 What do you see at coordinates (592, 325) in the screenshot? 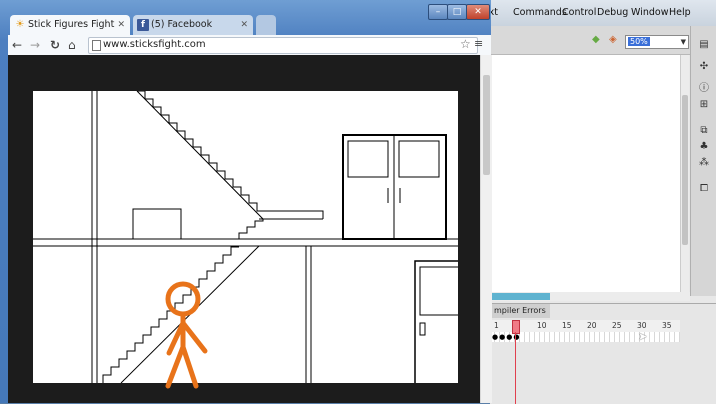
I see `ruler-label: 20` at bounding box center [592, 325].